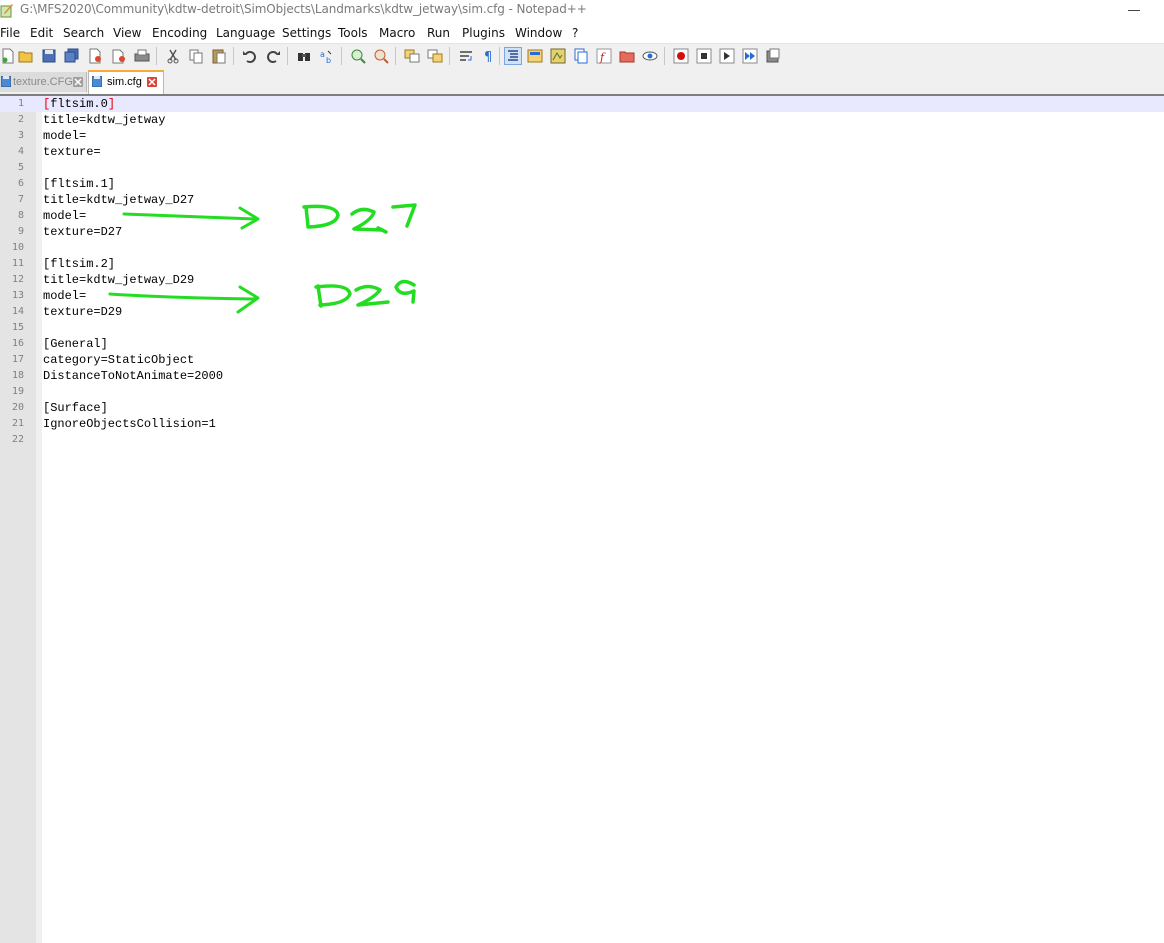  Describe the element at coordinates (365, 293) in the screenshot. I see `annotation-text-d29` at that location.